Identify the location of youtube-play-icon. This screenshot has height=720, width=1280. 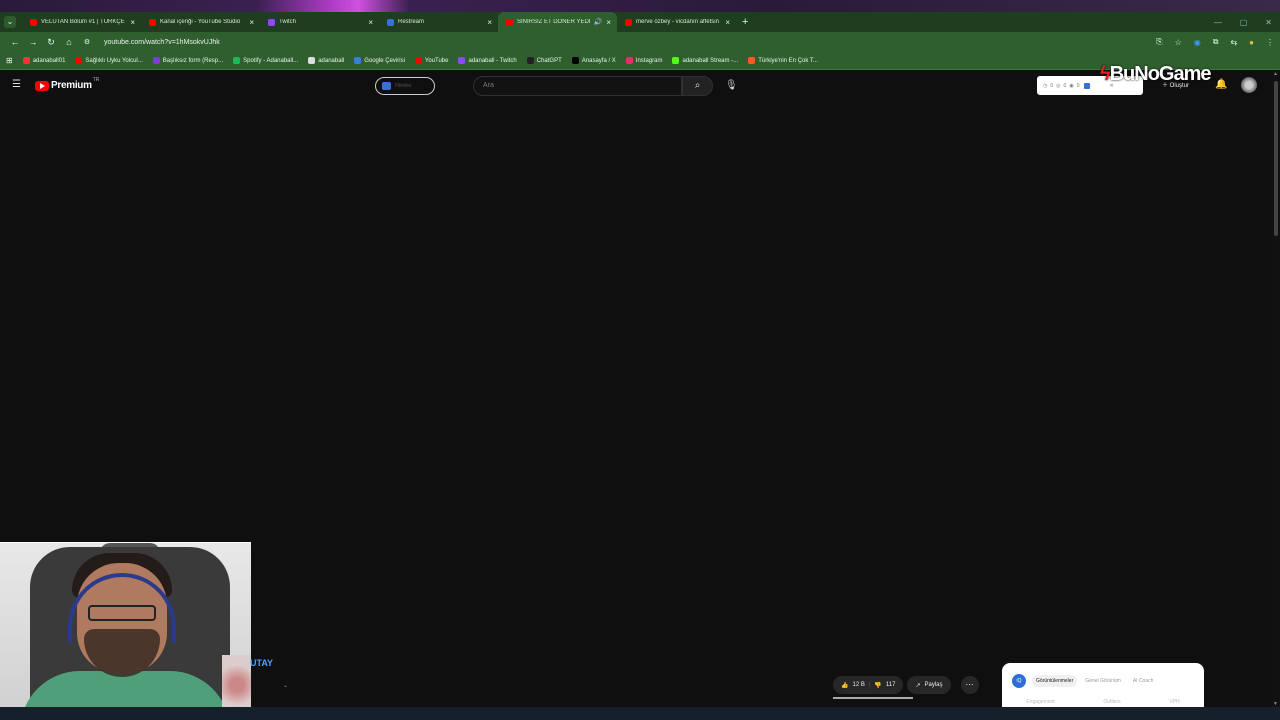
(42, 85).